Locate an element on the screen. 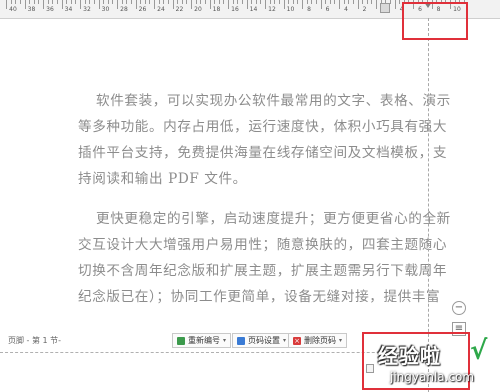 The image size is (500, 392). ruler-label: 8 is located at coordinates (309, 9).